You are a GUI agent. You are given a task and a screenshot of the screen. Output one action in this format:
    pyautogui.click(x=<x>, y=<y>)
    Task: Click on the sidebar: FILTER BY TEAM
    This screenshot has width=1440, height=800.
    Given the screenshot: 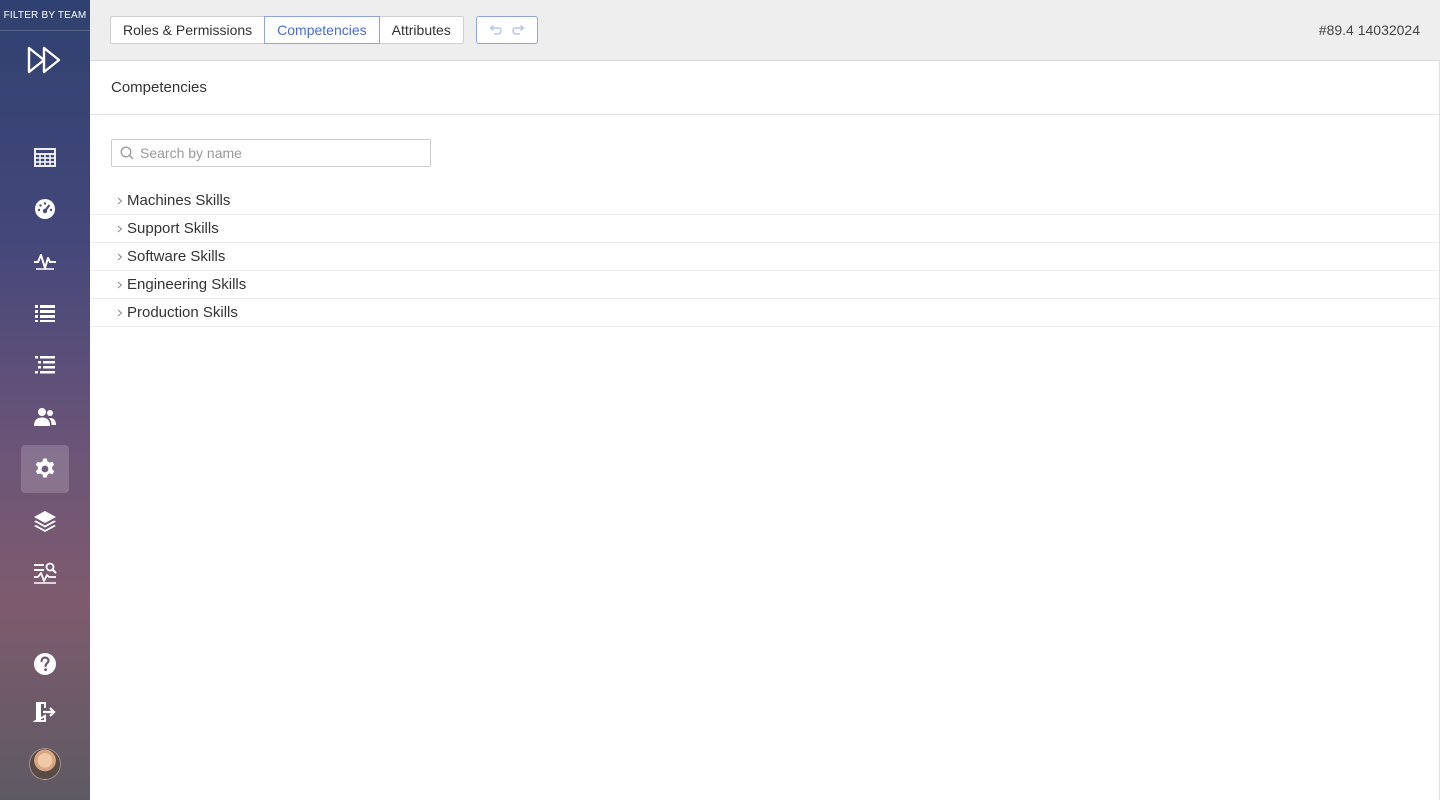 What is the action you would take?
    pyautogui.click(x=45, y=400)
    